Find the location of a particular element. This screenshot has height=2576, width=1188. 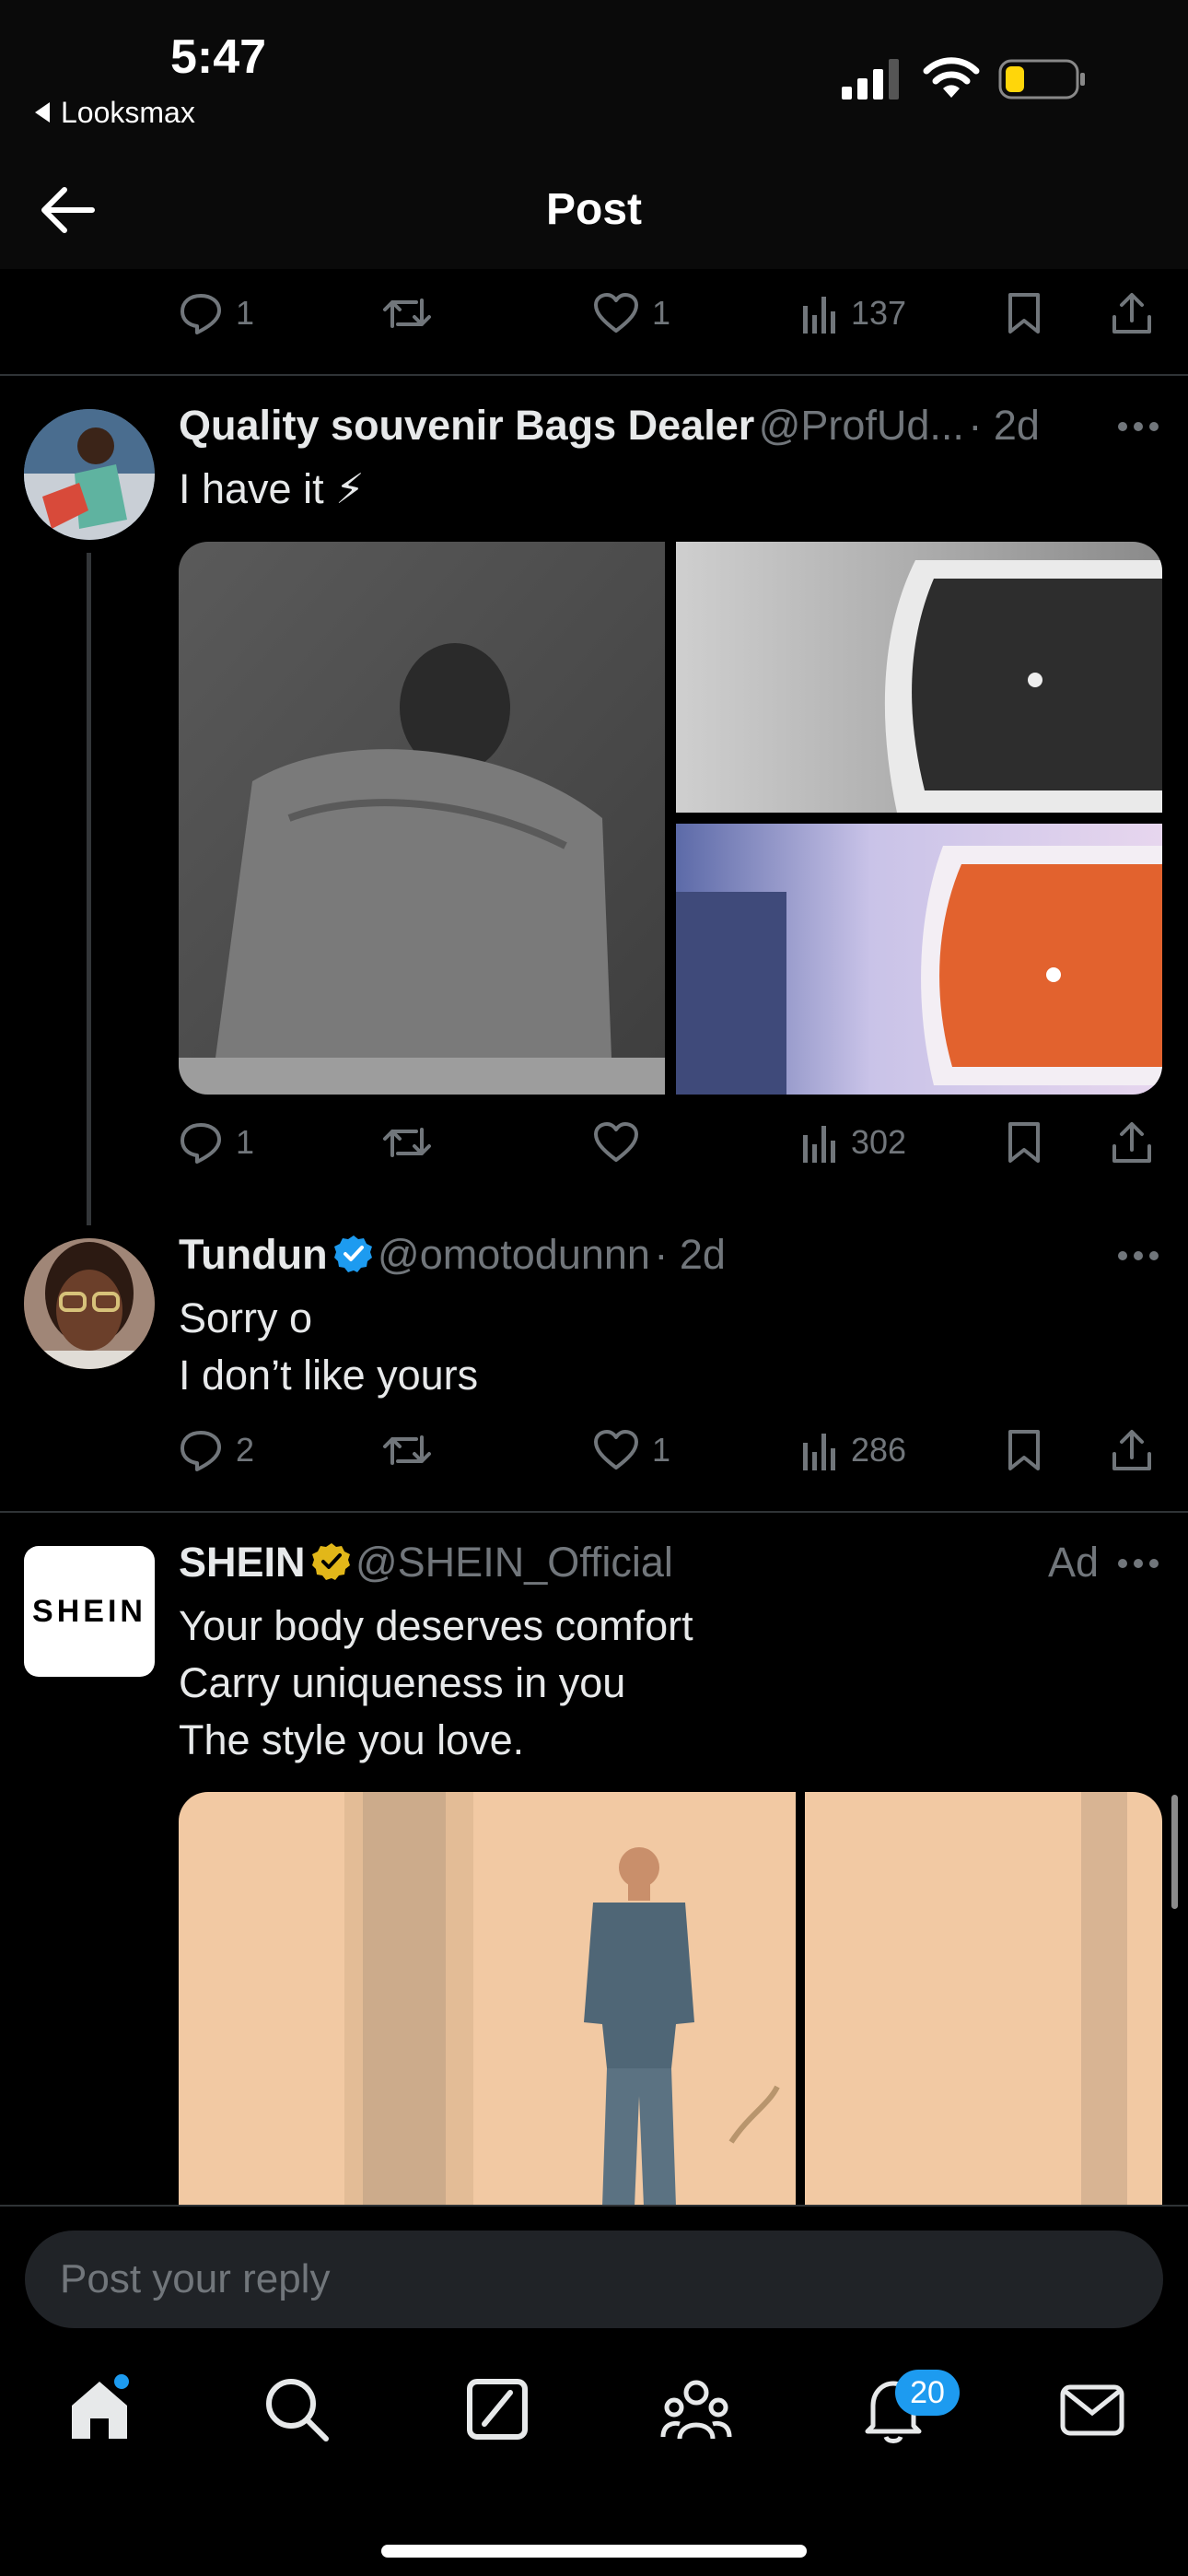

ad-images is located at coordinates (671, 2000).